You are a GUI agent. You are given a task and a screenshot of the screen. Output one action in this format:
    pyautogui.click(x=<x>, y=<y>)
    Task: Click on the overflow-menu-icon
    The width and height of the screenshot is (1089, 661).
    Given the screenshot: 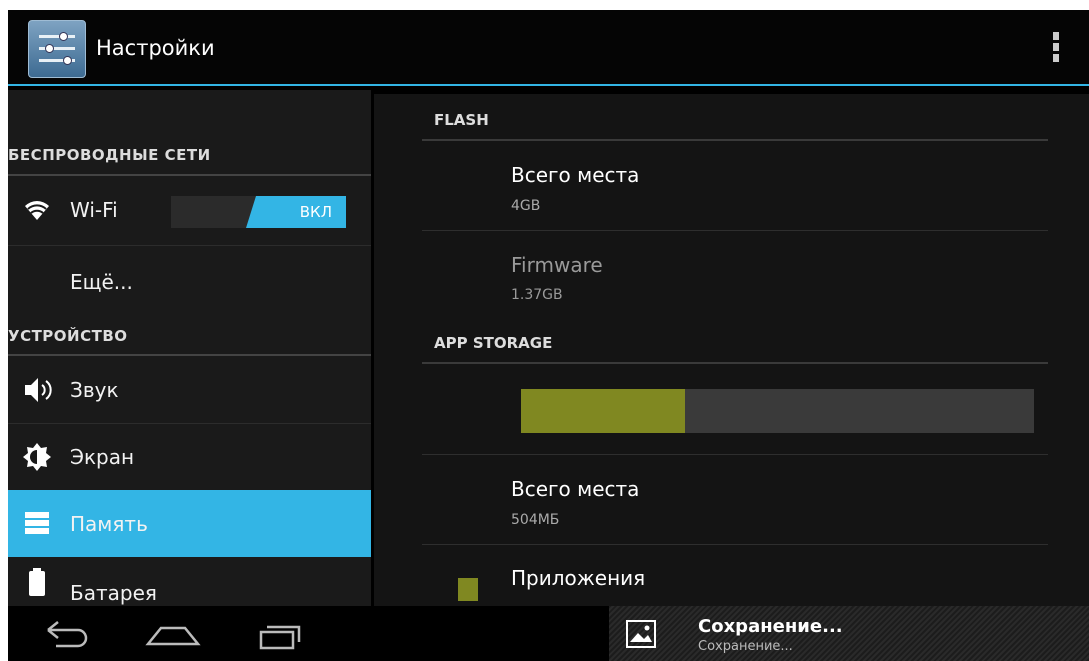 What is the action you would take?
    pyautogui.click(x=1056, y=50)
    